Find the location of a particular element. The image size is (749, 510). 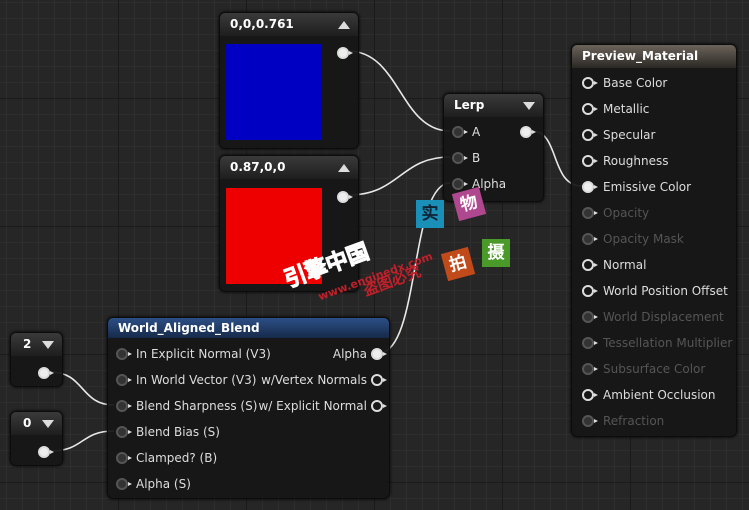

input-label: World Displacement is located at coordinates (663, 317).